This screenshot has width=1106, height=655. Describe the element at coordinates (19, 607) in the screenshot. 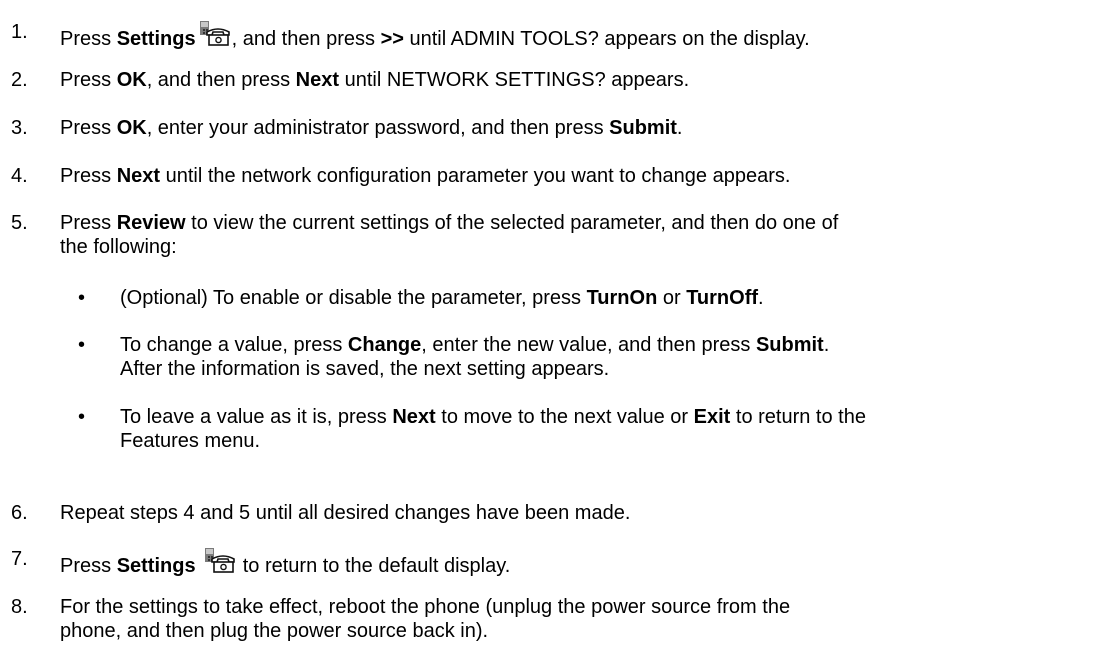

I see `step-number: 8.` at that location.